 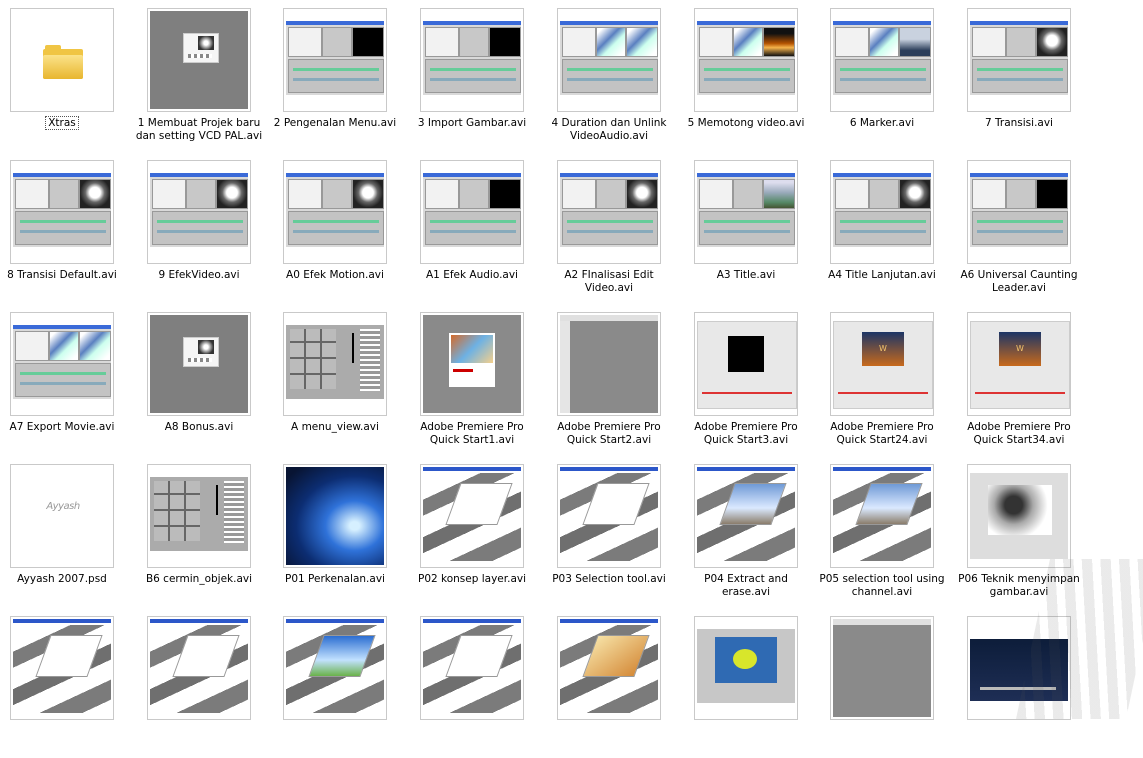 I want to click on file-name-label: 6 Marker.avi, so click(x=882, y=123).